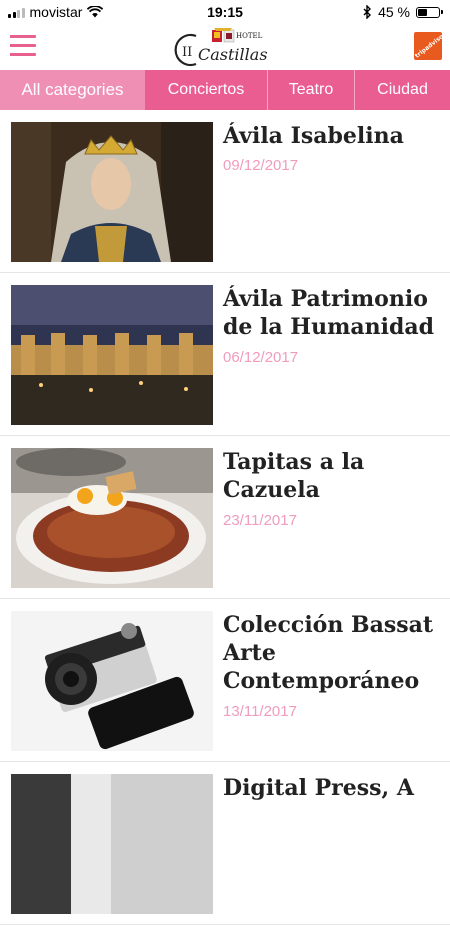 The height and width of the screenshot is (925, 450). What do you see at coordinates (261, 165) in the screenshot?
I see `article-date: 09/12/2017` at bounding box center [261, 165].